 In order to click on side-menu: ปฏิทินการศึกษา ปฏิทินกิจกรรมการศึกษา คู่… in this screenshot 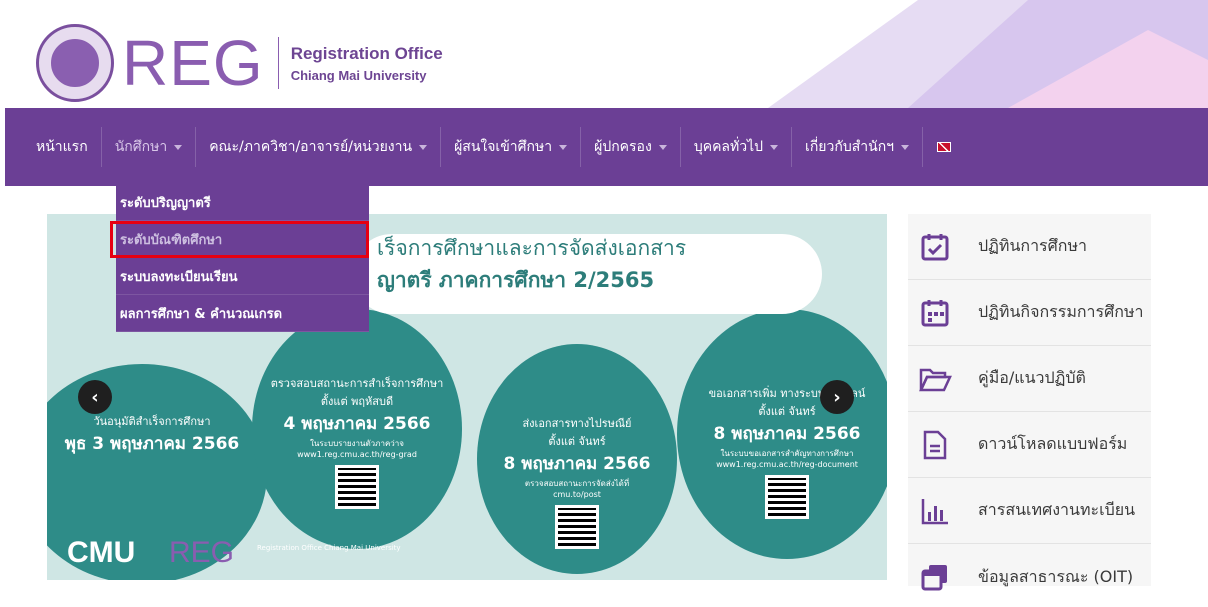, I will do `click(1029, 402)`.